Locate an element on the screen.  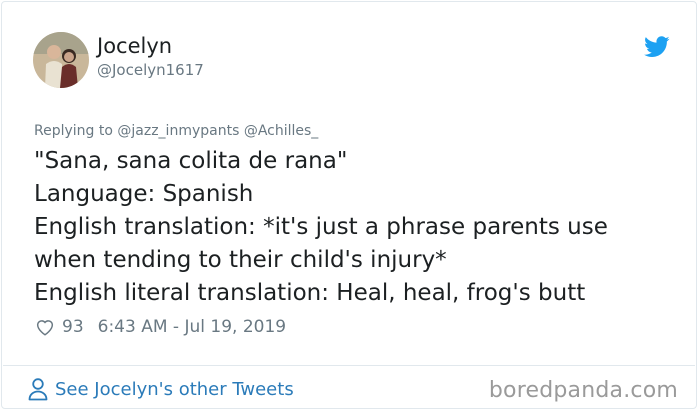
see-other-tweets-link: See Jocelyn's other Tweets is located at coordinates (160, 389).